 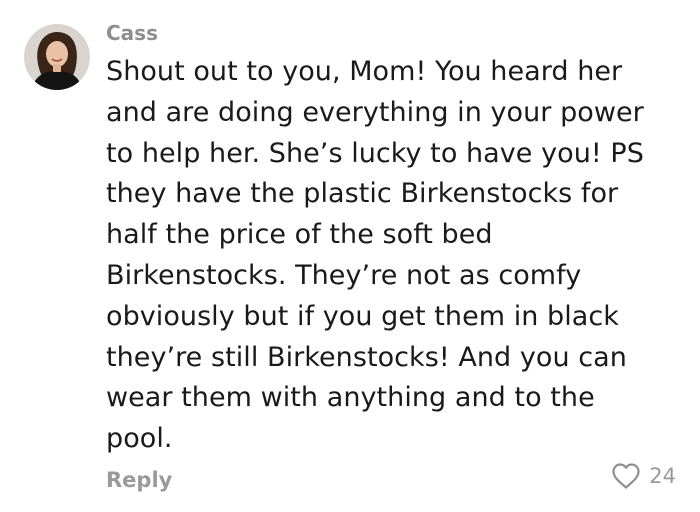 What do you see at coordinates (643, 476) in the screenshot?
I see `like-control: 24` at bounding box center [643, 476].